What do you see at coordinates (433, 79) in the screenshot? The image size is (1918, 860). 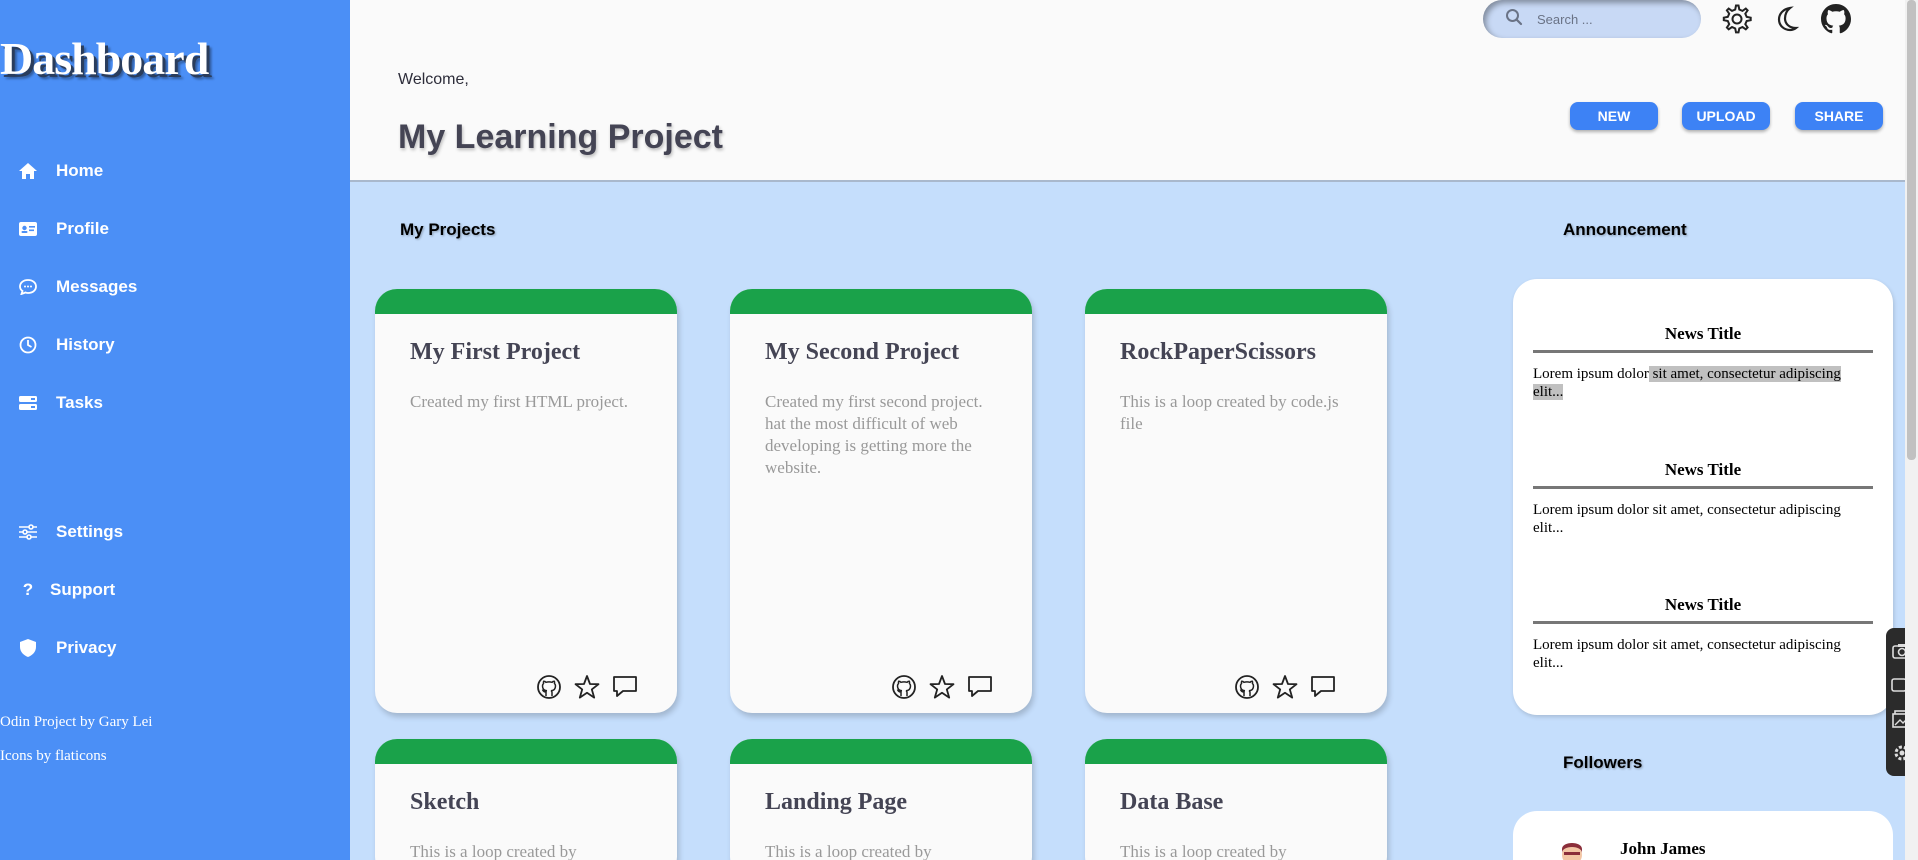 I see `welcome-text: Welcome,` at bounding box center [433, 79].